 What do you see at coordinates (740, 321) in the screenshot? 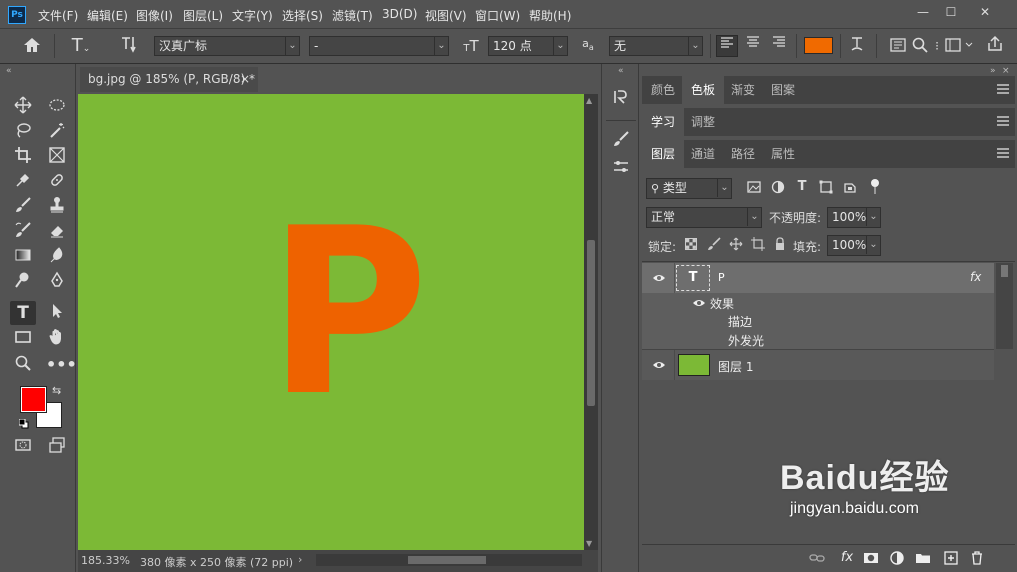
I see `effect-stroke: 描边` at bounding box center [740, 321].